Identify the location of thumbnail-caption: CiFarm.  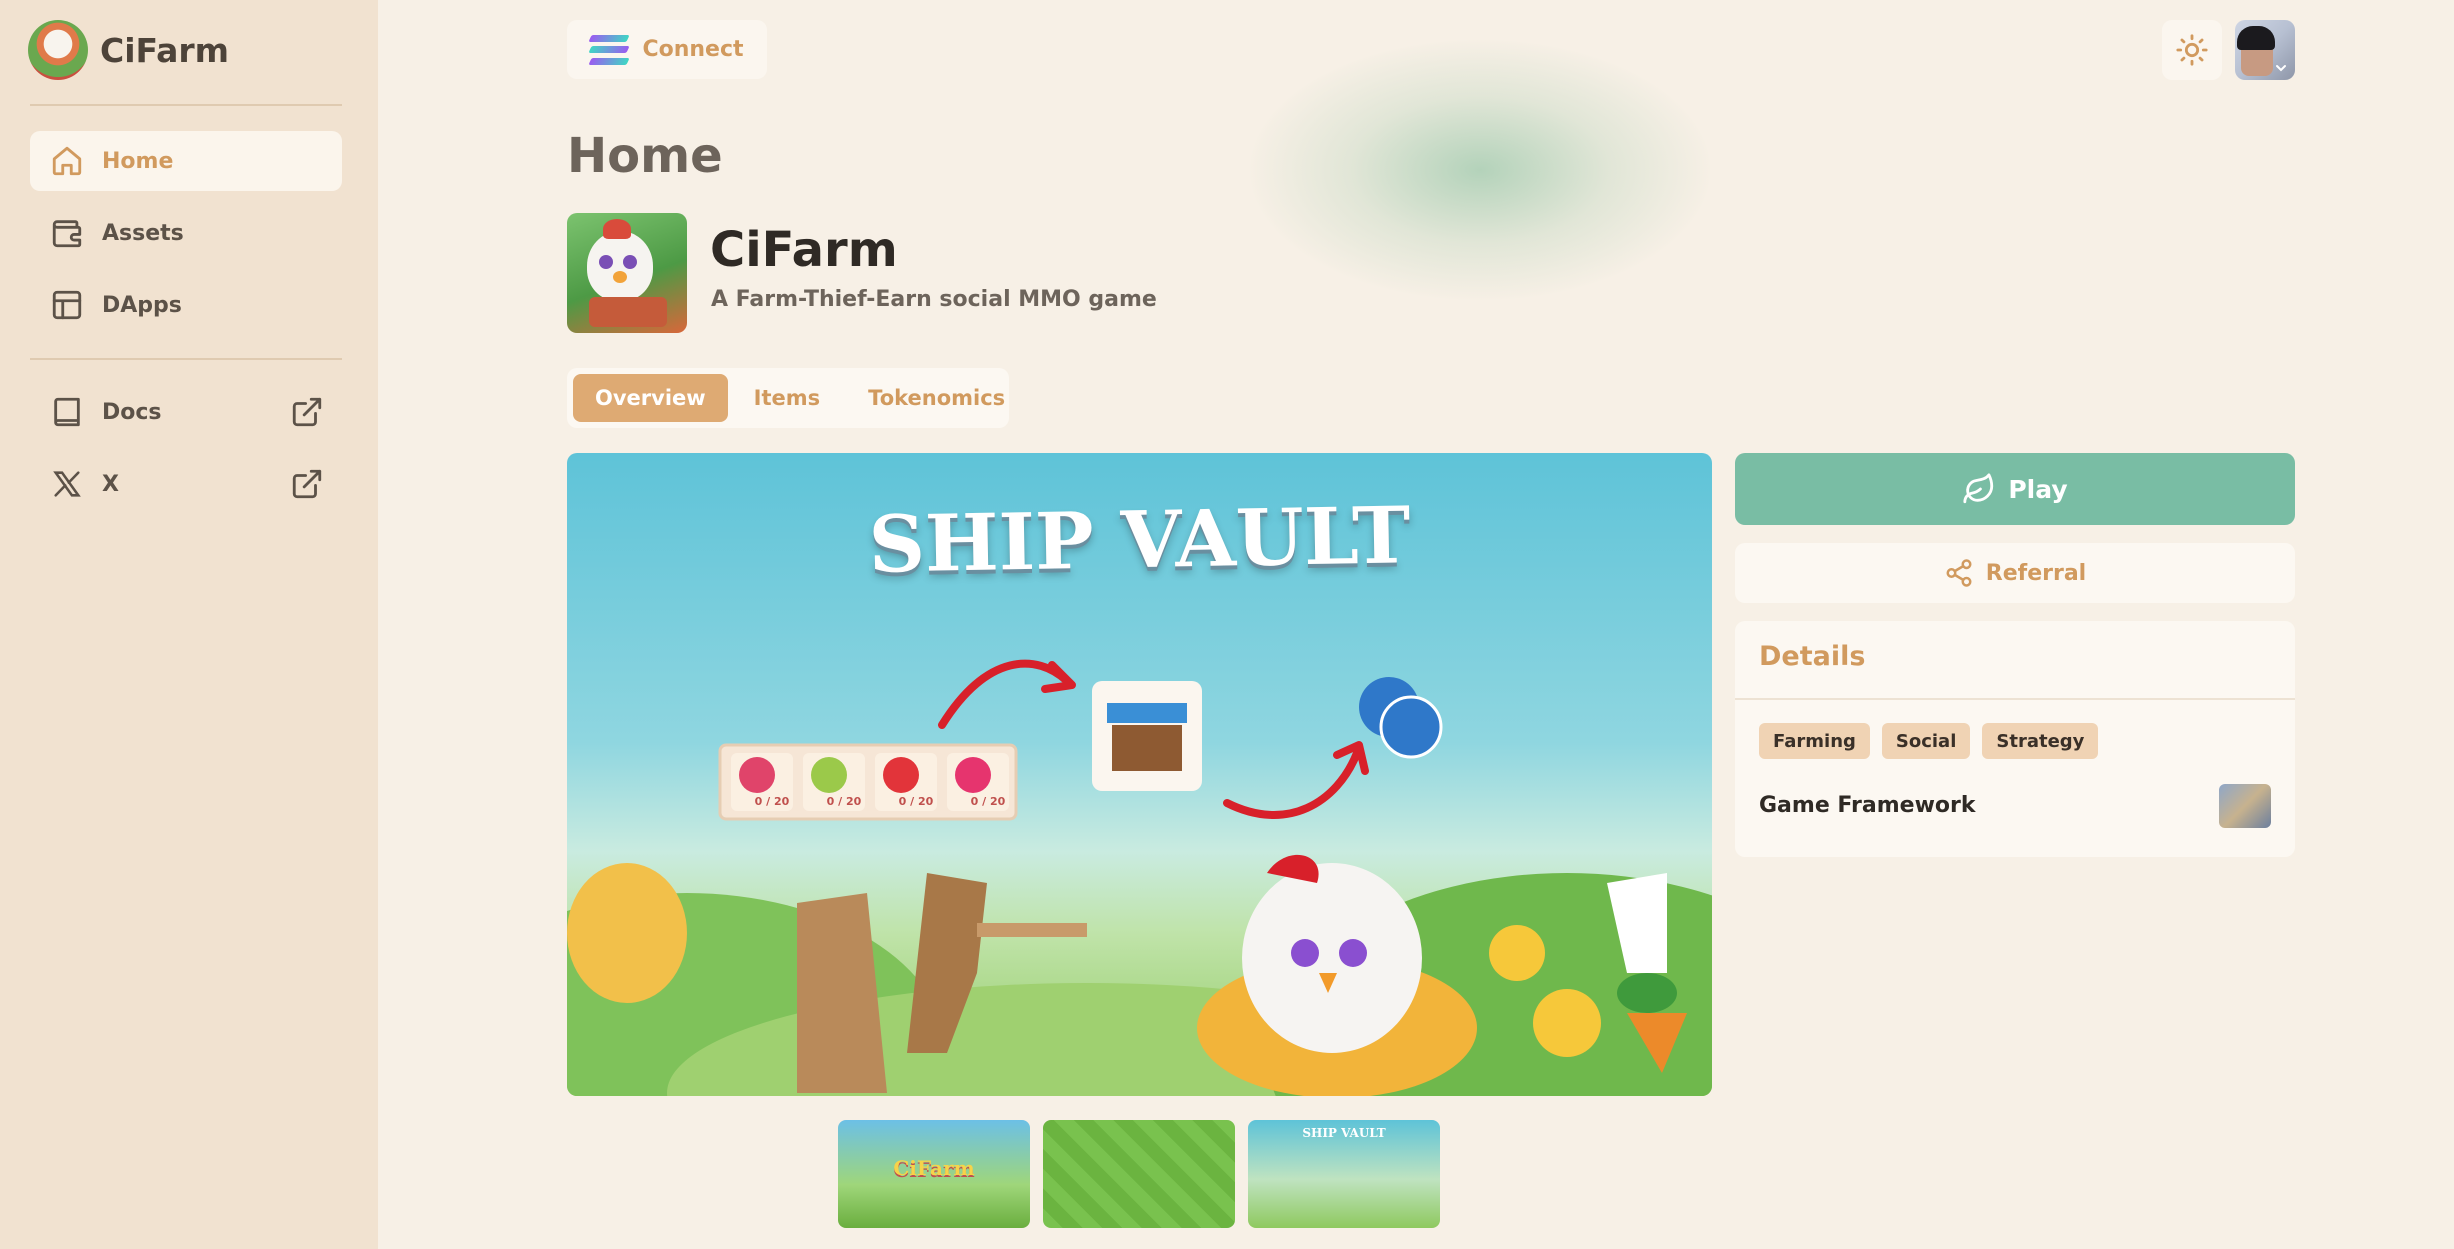
(934, 1168).